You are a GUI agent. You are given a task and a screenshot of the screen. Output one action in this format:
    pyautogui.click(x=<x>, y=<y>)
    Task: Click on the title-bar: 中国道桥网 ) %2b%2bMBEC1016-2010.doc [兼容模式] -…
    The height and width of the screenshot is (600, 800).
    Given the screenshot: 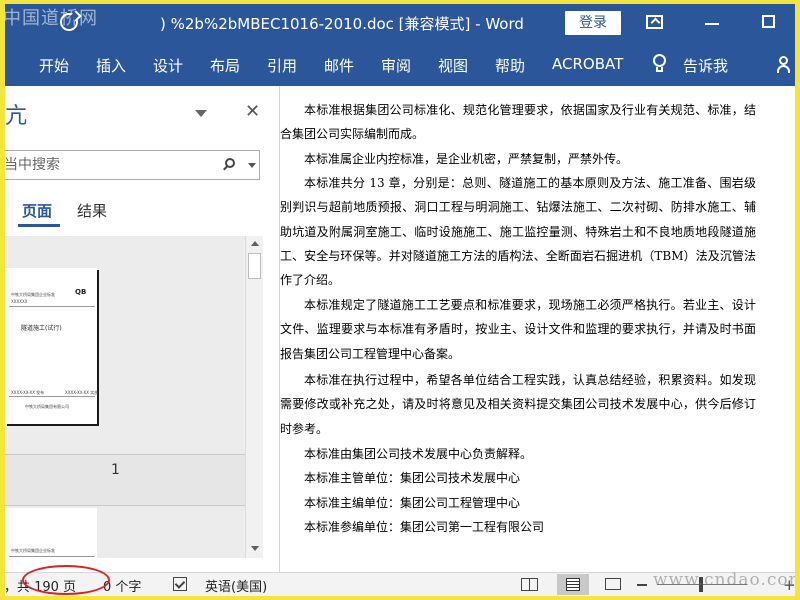 What is the action you would take?
    pyautogui.click(x=400, y=23)
    